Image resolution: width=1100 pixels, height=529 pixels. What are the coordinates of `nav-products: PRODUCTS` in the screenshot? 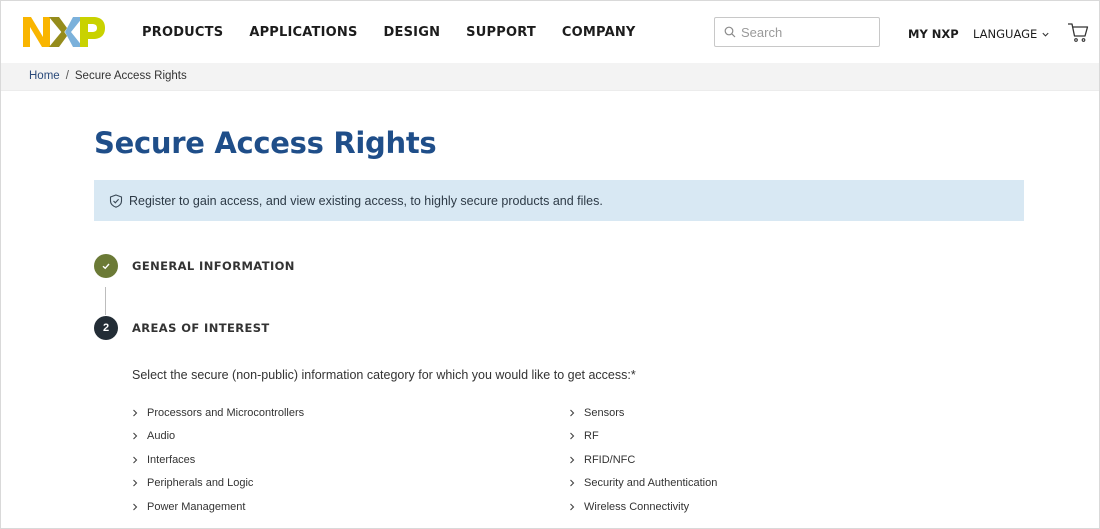 It's located at (182, 32).